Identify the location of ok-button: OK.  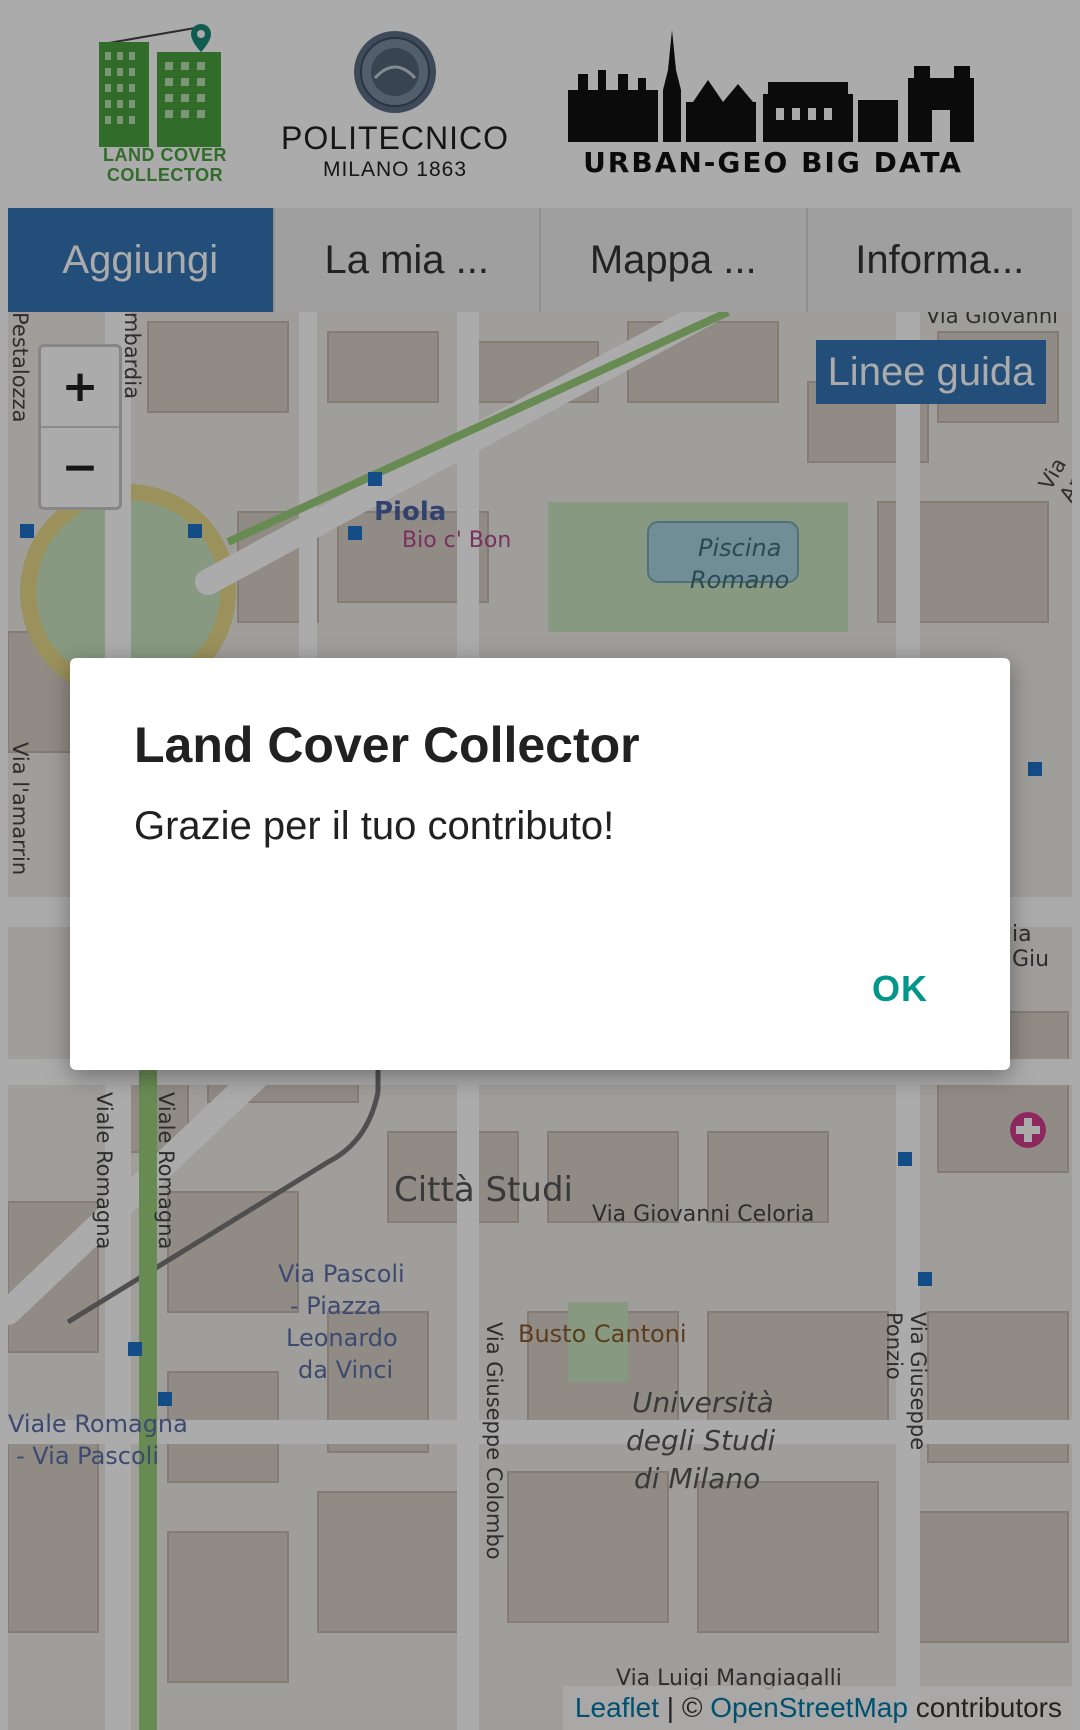
(900, 989).